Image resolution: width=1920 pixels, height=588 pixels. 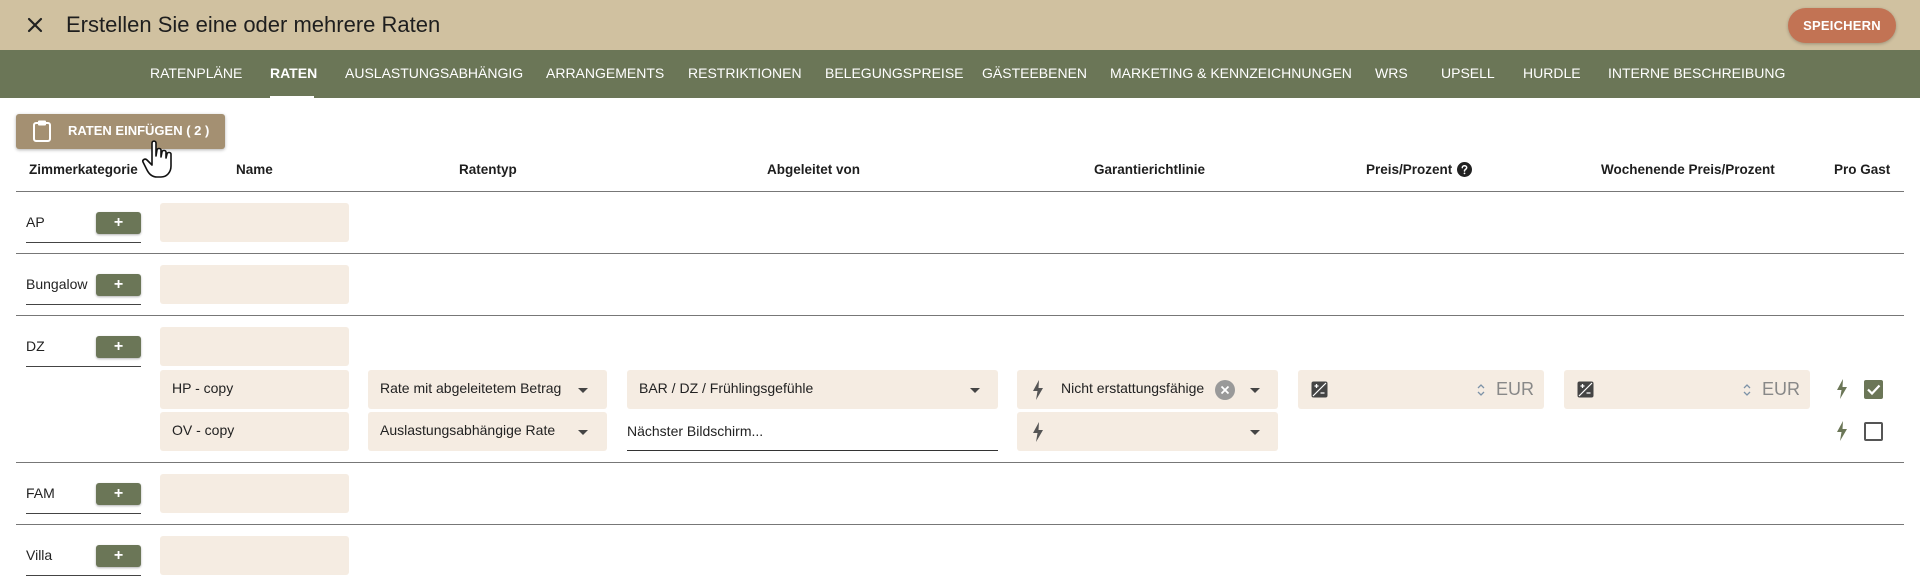 What do you see at coordinates (894, 74) in the screenshot?
I see `tab-belegungspreise: BELEGUNGSPREISE` at bounding box center [894, 74].